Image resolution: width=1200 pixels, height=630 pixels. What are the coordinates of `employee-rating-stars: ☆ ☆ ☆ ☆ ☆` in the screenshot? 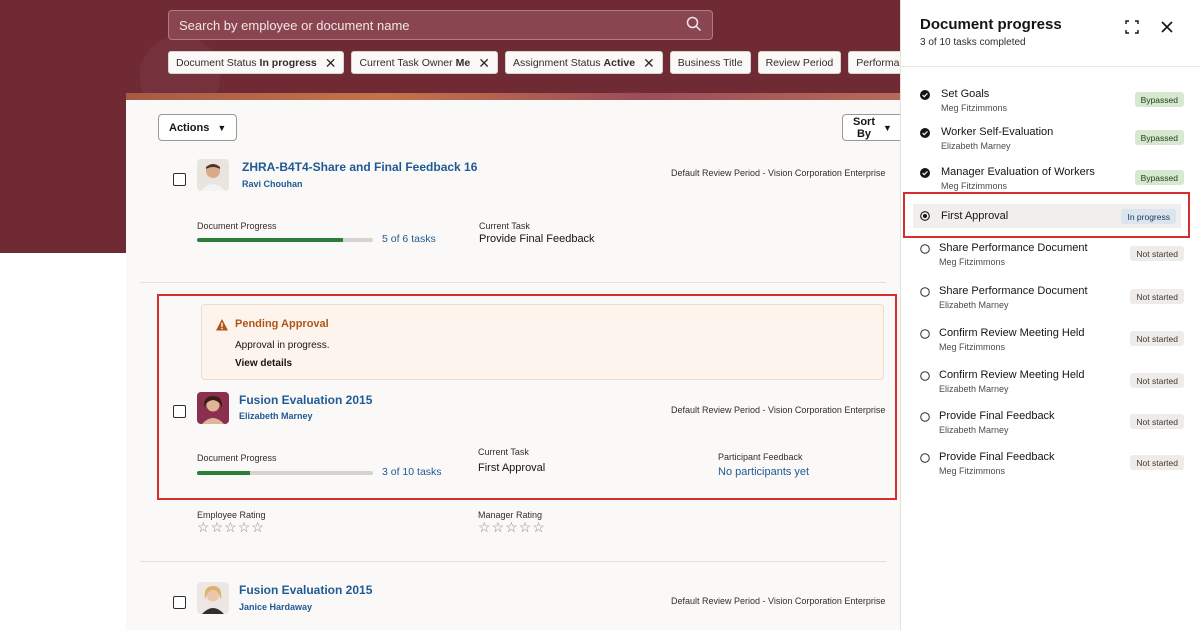 It's located at (230, 527).